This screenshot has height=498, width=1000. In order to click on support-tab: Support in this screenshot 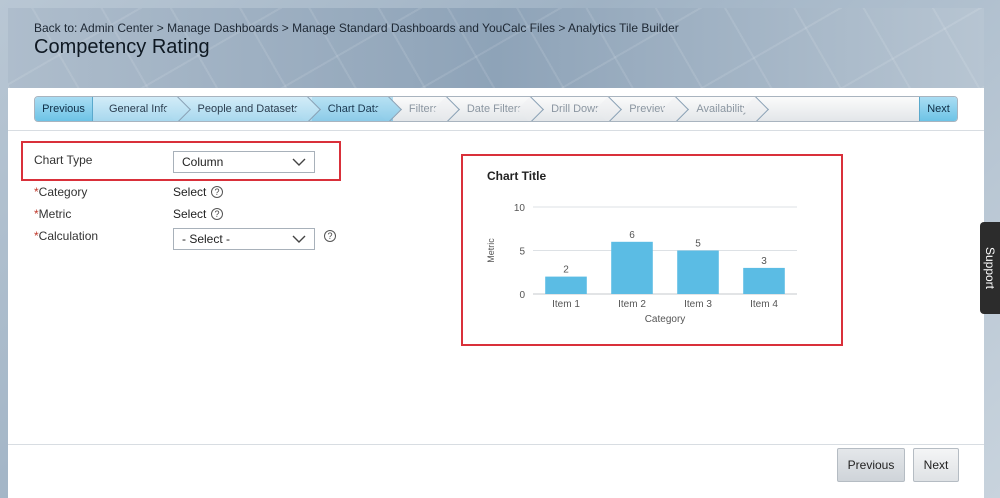, I will do `click(990, 268)`.